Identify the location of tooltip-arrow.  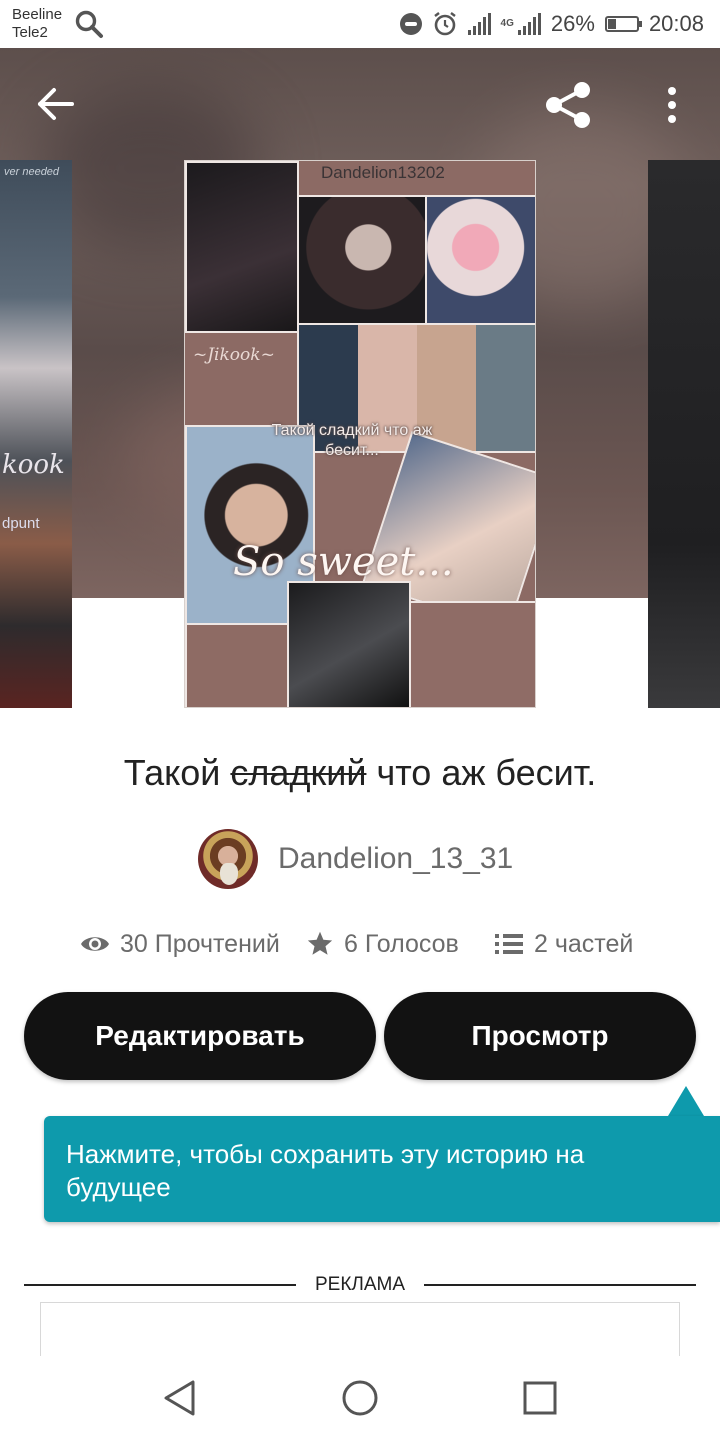
(686, 1101).